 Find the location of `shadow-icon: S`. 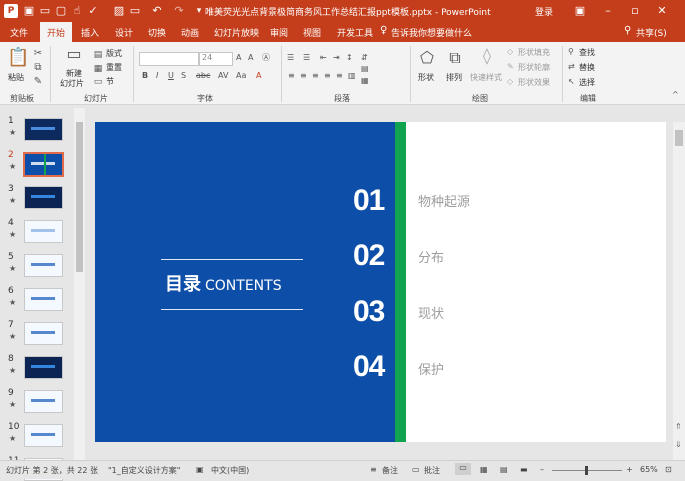

shadow-icon: S is located at coordinates (183, 76).